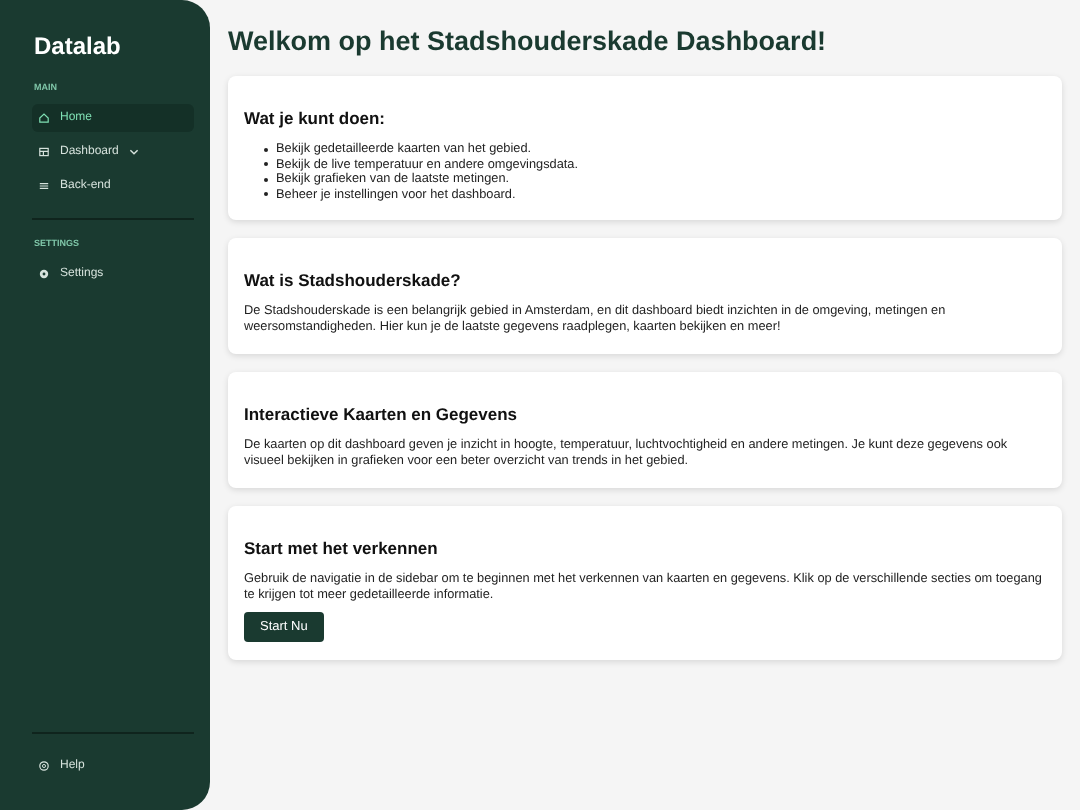 The height and width of the screenshot is (810, 1080). I want to click on help-icon, so click(44, 766).